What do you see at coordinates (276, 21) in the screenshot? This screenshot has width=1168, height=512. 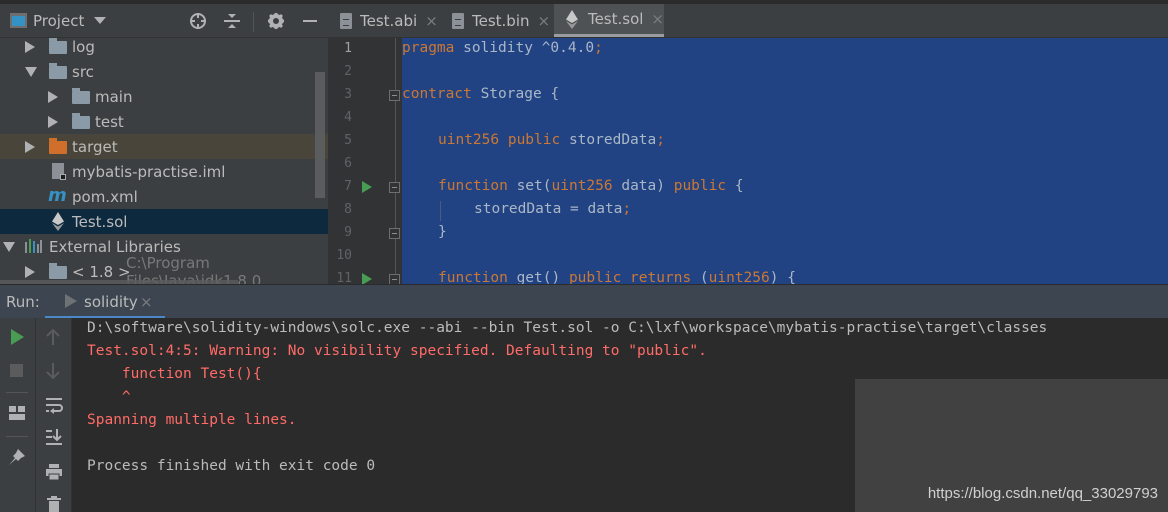 I see `gear-icon` at bounding box center [276, 21].